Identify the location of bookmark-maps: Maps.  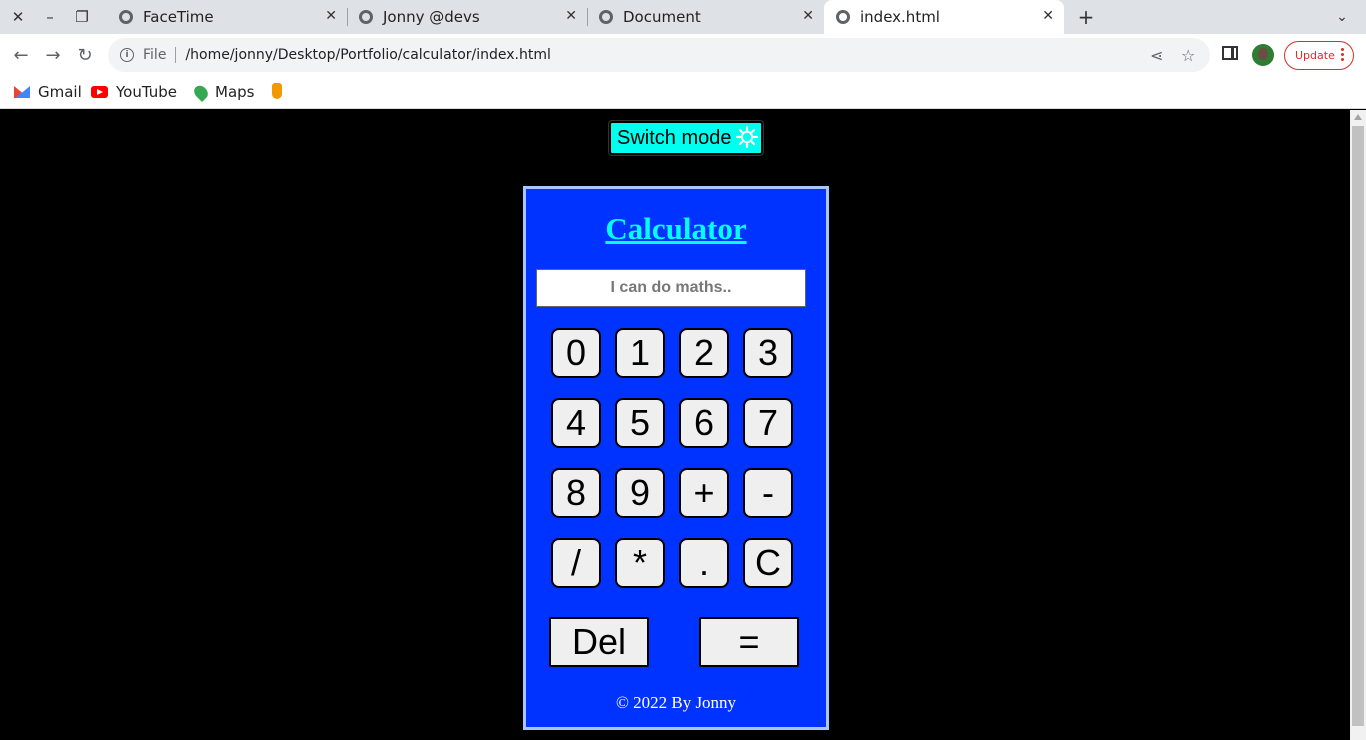
(223, 92).